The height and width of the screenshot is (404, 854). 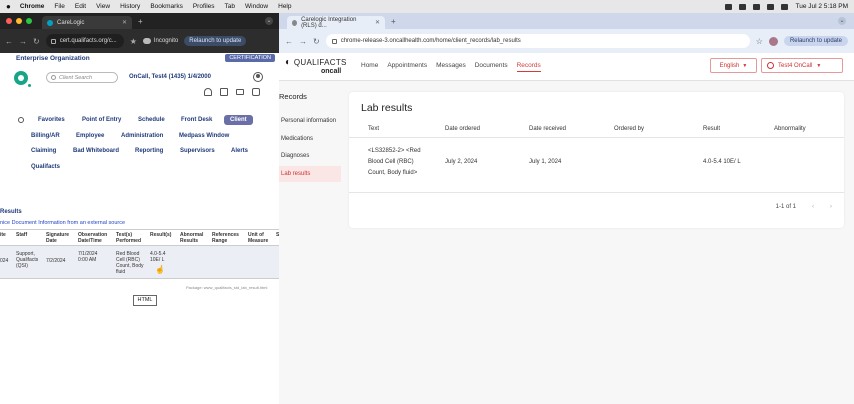 I want to click on menu-schedule: Schedule, so click(x=151, y=120).